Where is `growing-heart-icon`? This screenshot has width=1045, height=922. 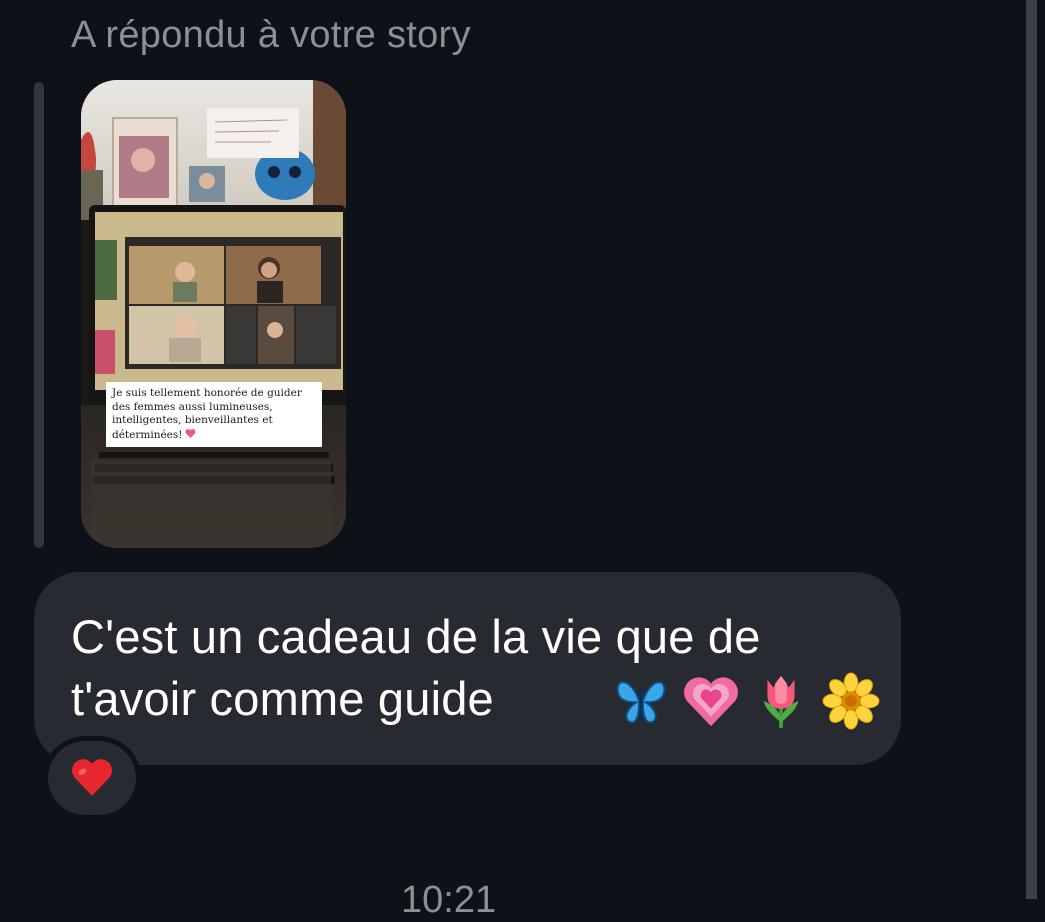
growing-heart-icon is located at coordinates (711, 702).